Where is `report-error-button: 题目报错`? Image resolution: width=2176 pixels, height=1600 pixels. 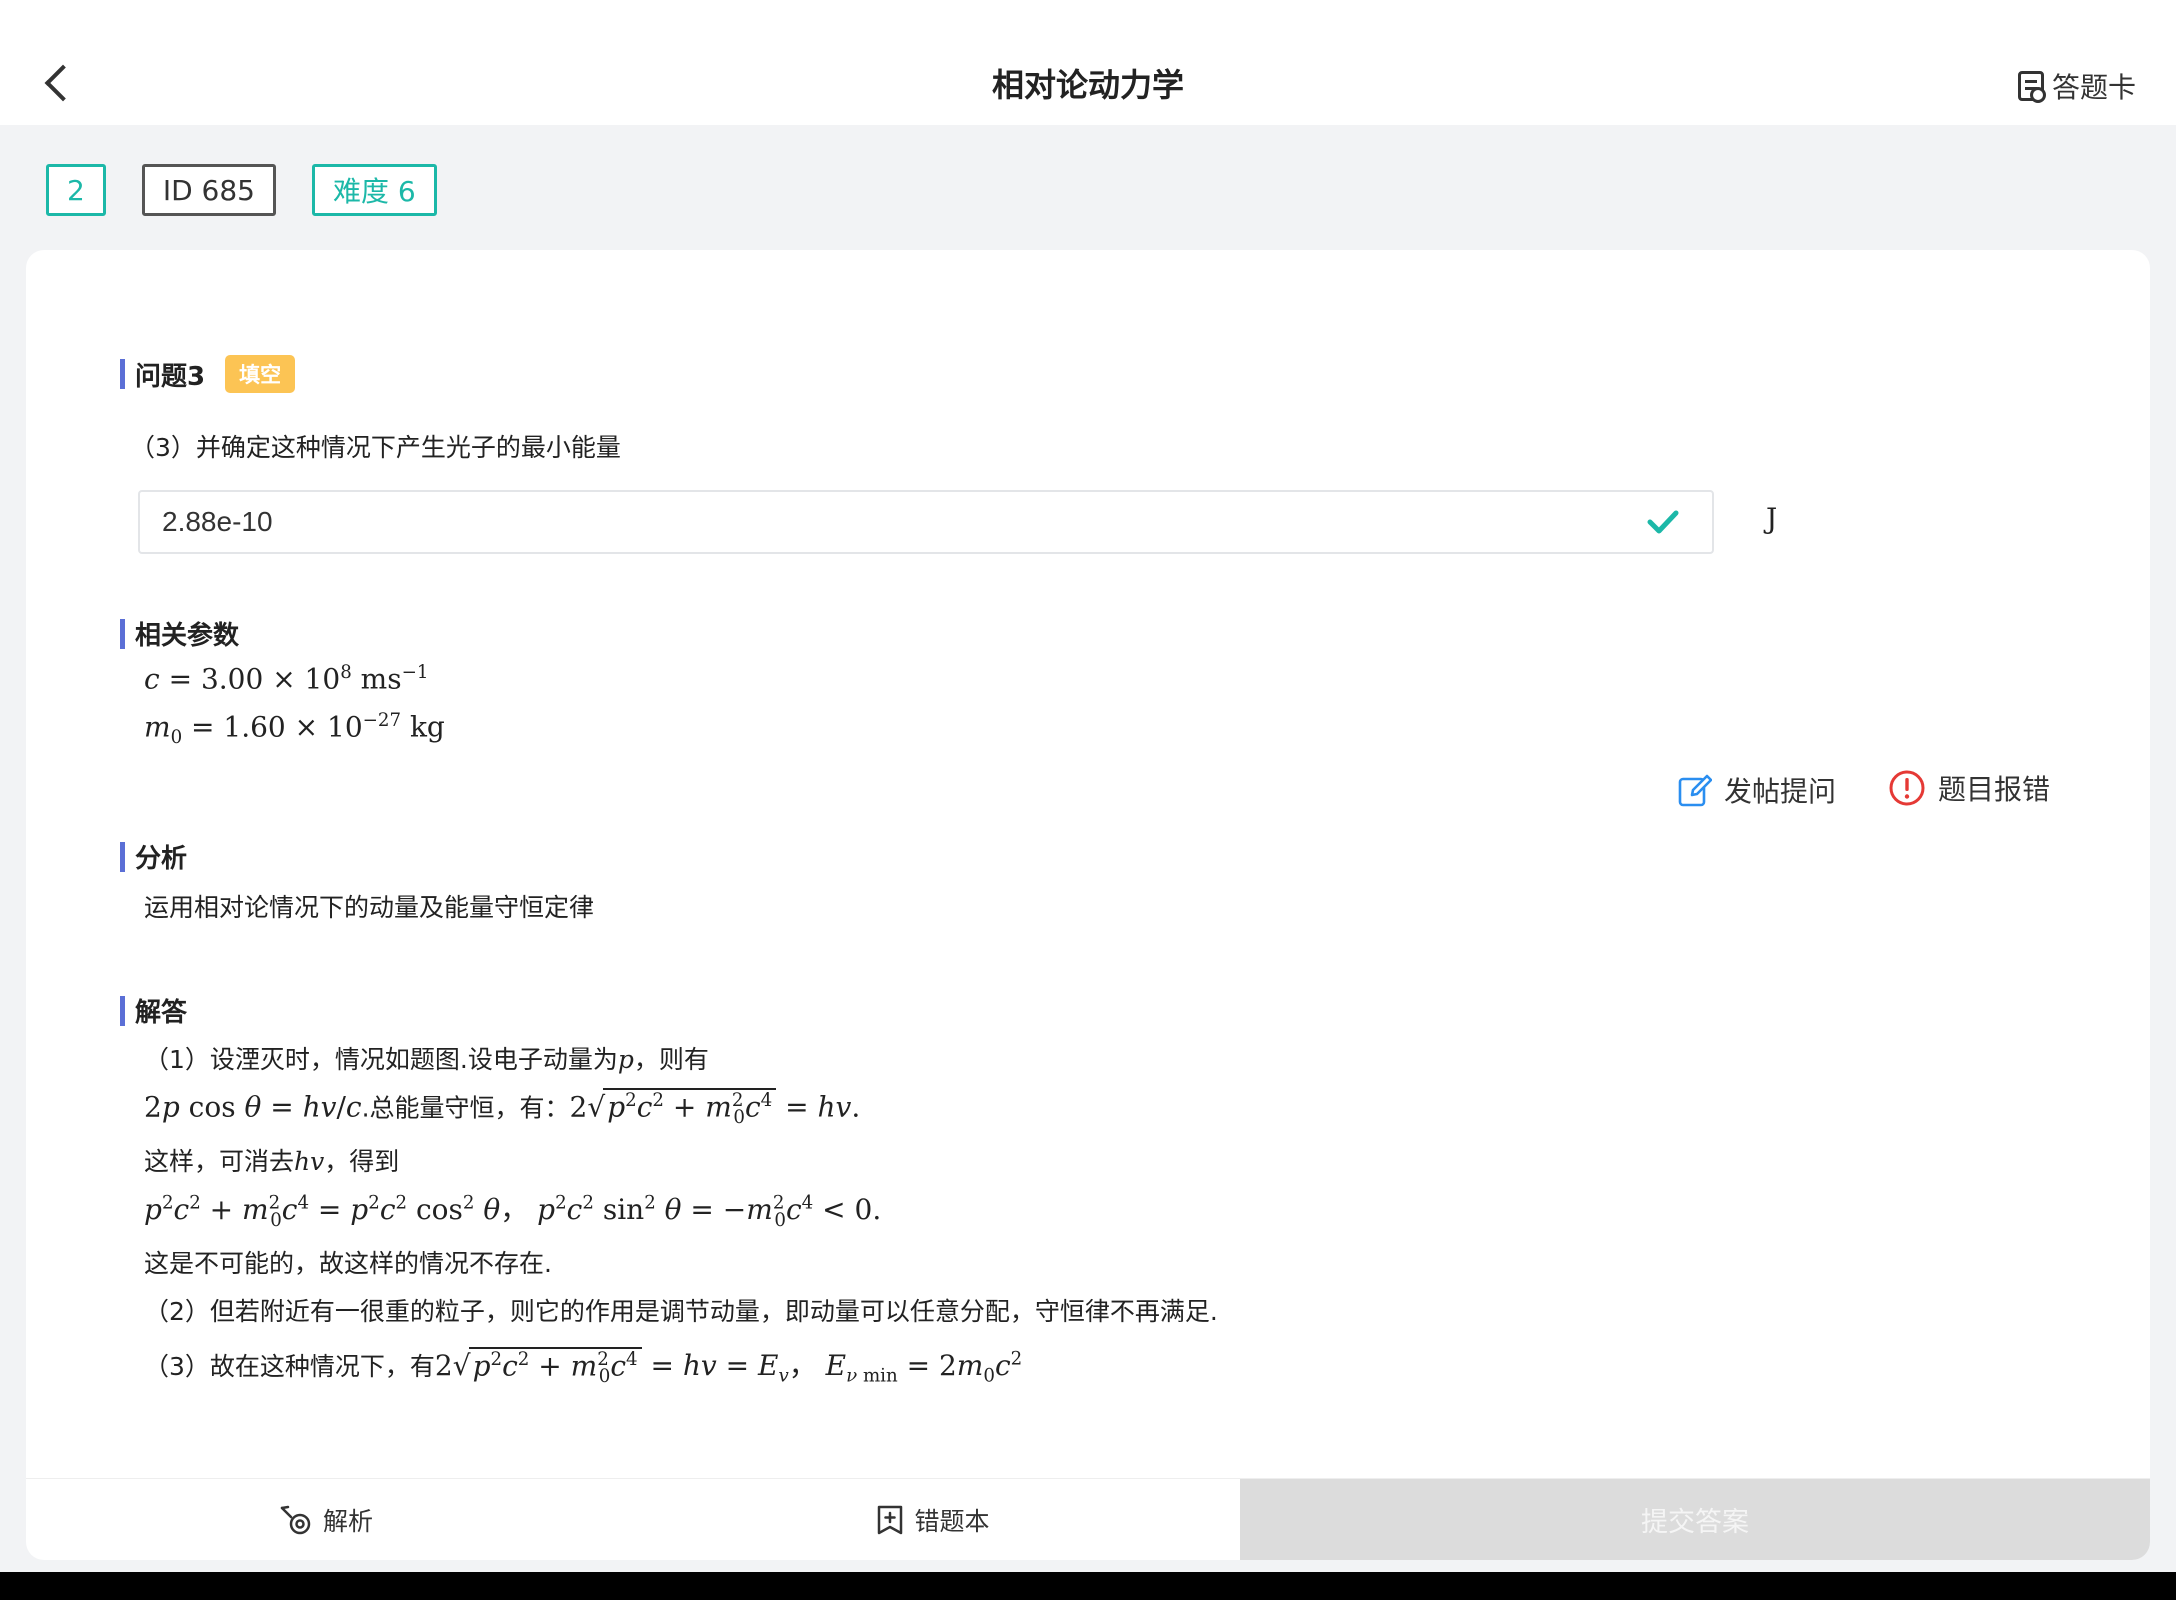 report-error-button: 题目报错 is located at coordinates (1969, 788).